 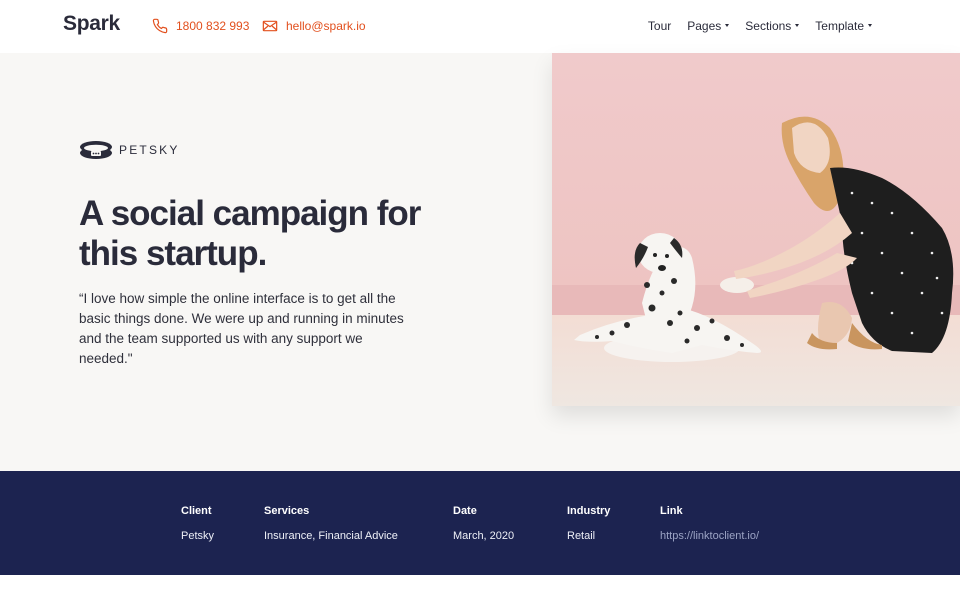 I want to click on detail-value: Petsky, so click(x=198, y=536).